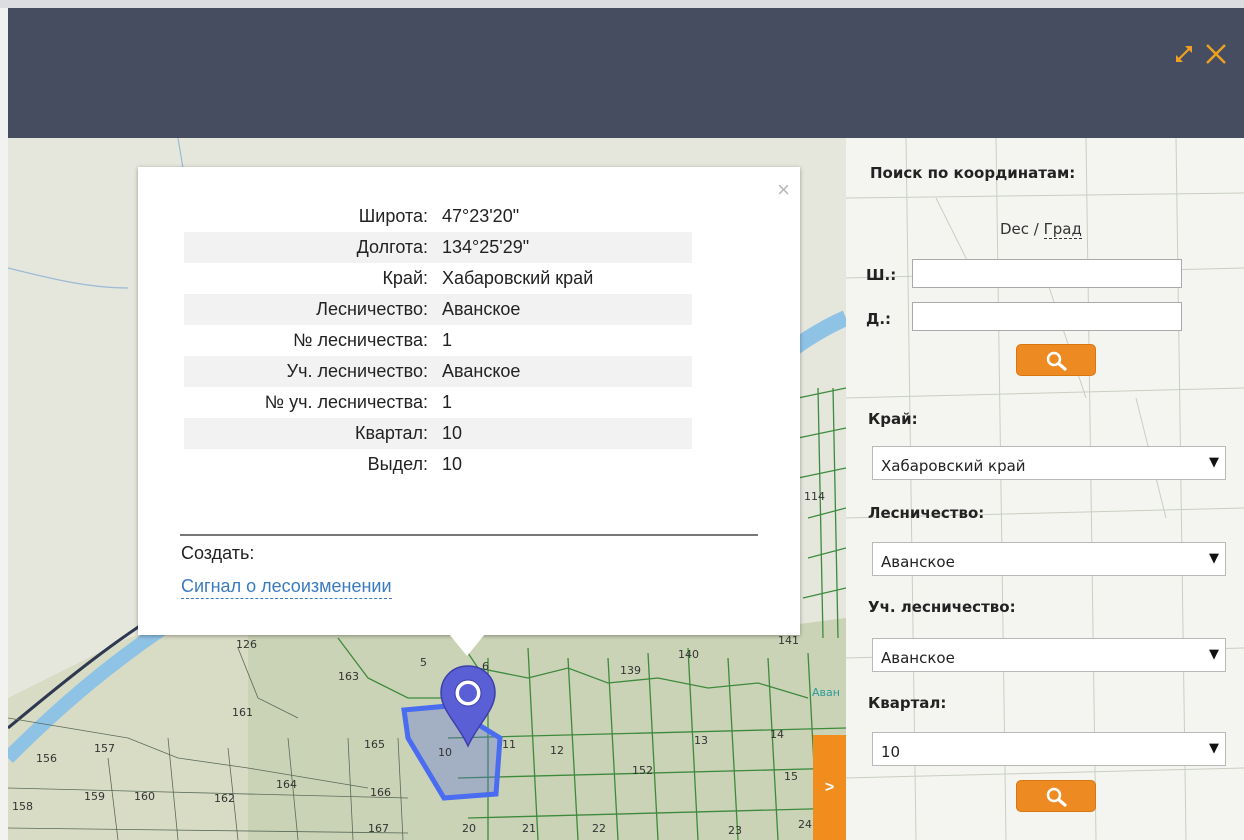 The height and width of the screenshot is (840, 1244). Describe the element at coordinates (378, 828) in the screenshot. I see `map-label: 167` at that location.